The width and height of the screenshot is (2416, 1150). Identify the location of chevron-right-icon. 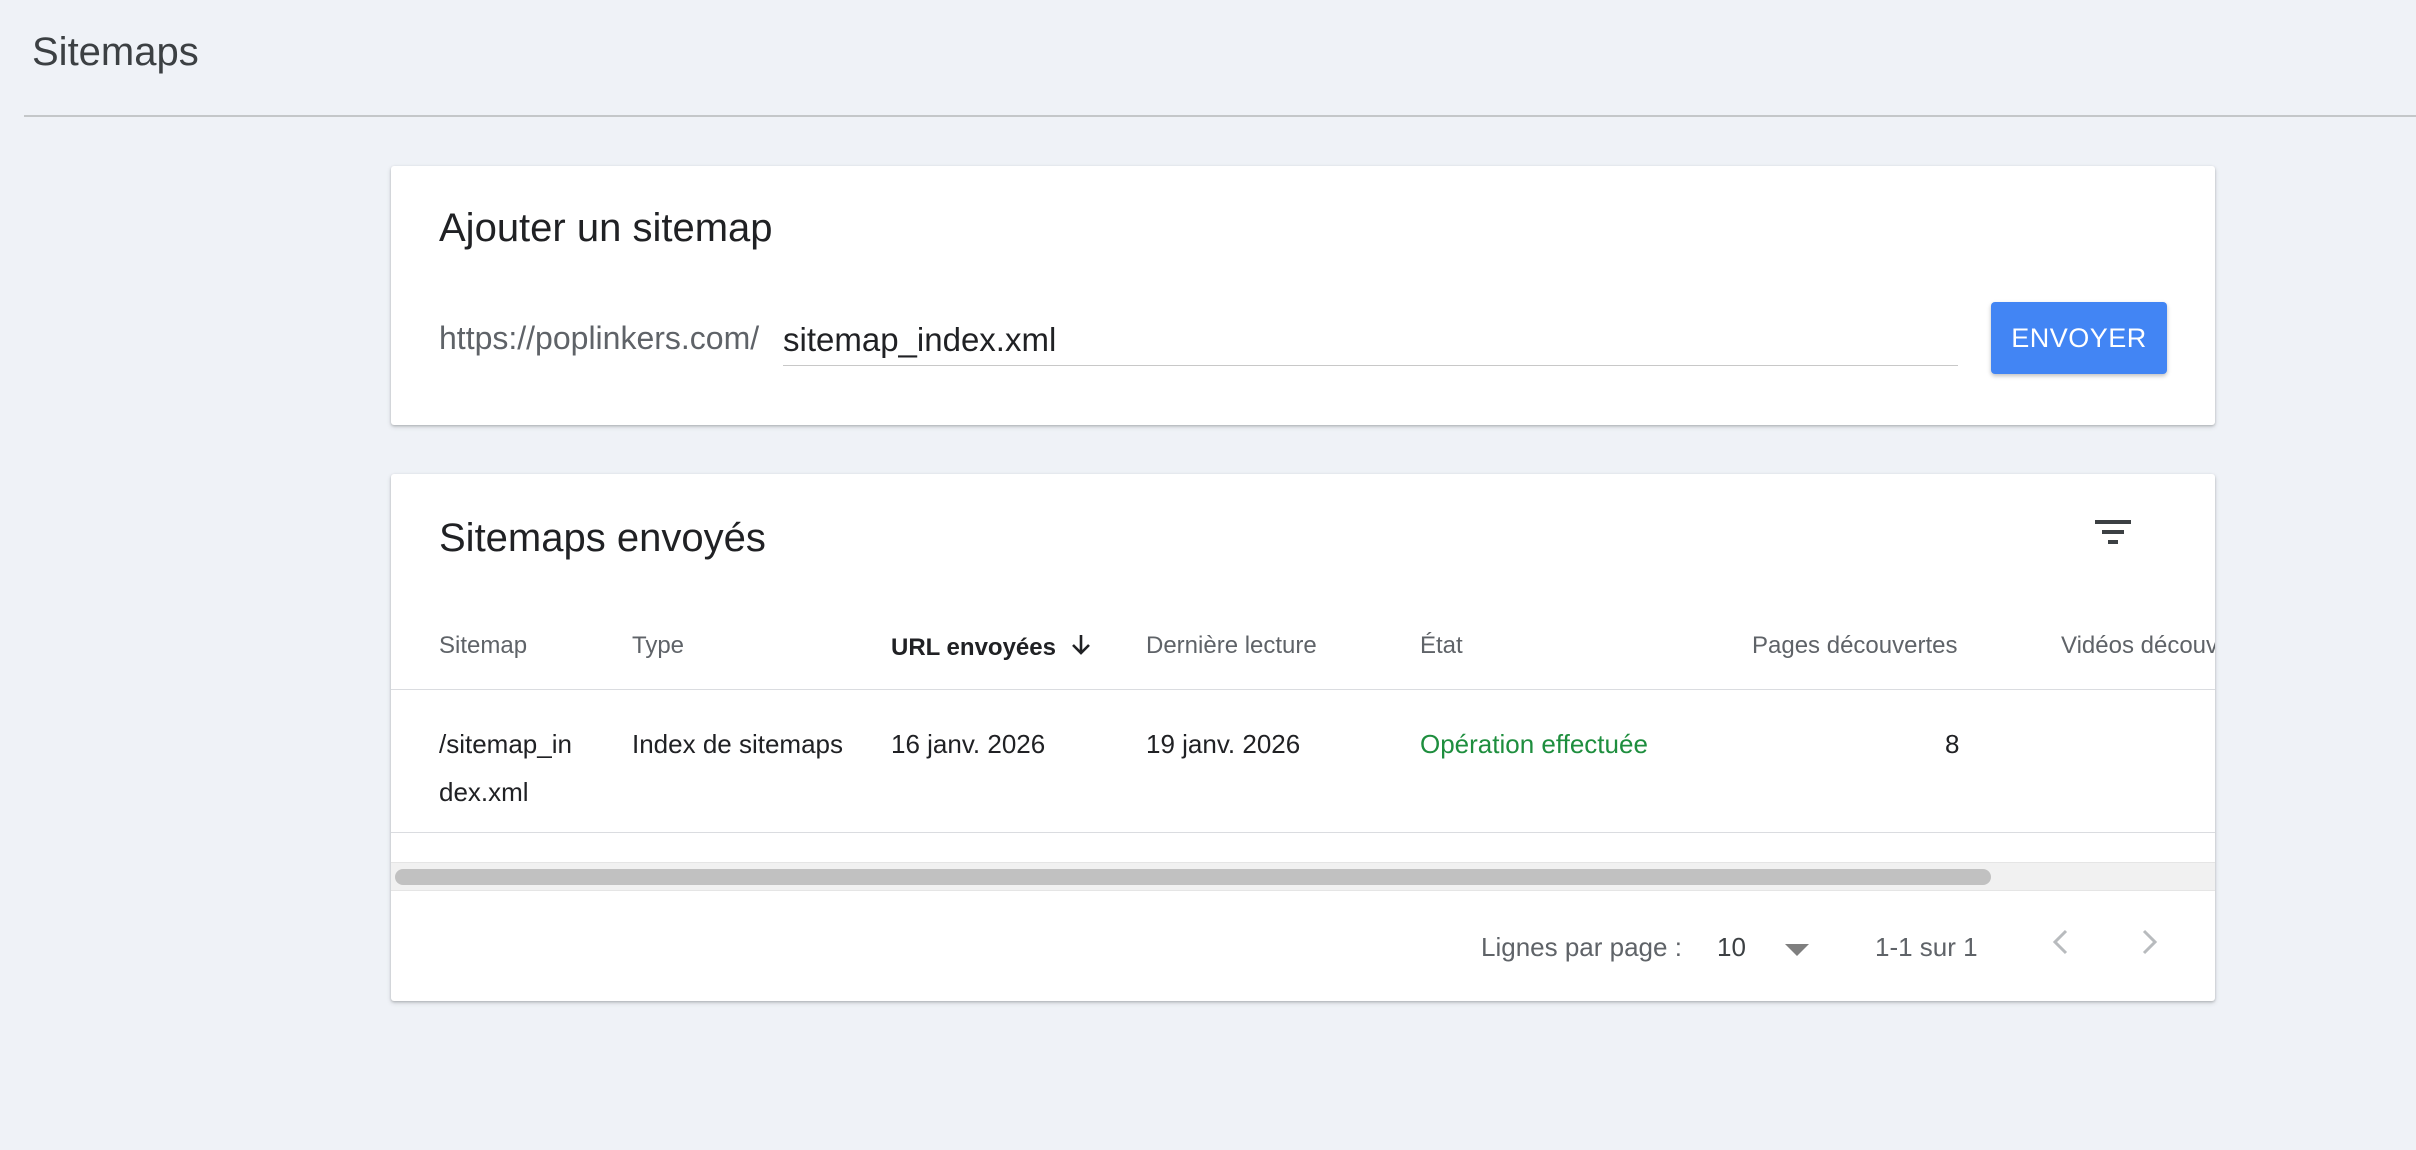
(2150, 942).